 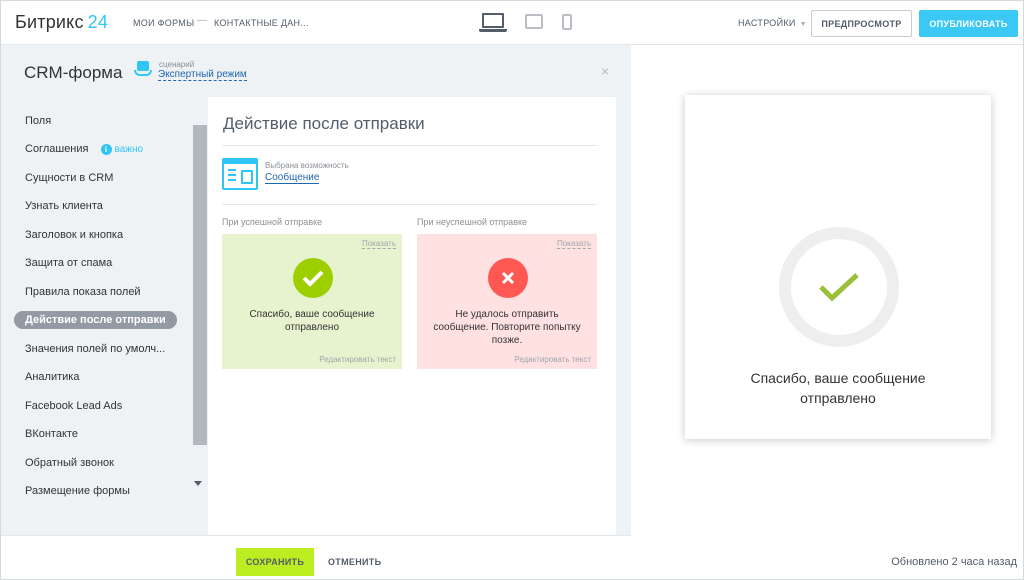 I want to click on sidebar-item-fields: Поля, so click(x=38, y=121).